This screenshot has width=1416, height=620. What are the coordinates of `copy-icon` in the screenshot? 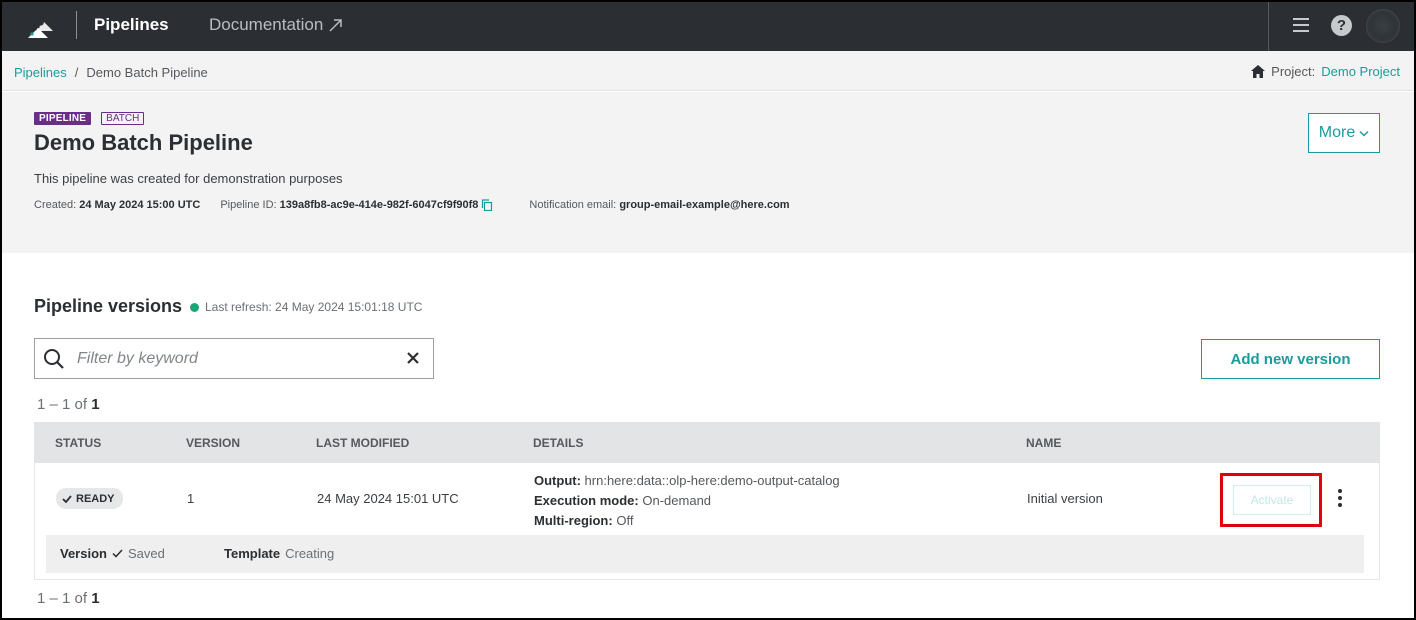 It's located at (487, 205).